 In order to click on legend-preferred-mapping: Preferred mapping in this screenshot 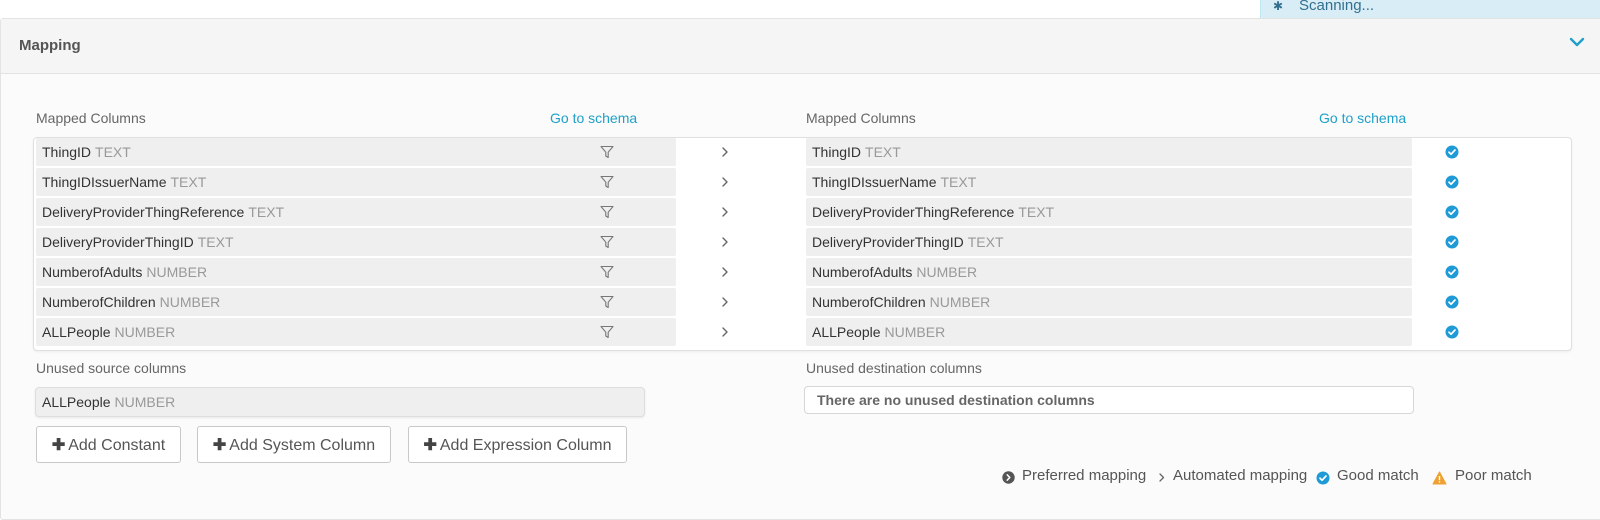, I will do `click(1084, 475)`.